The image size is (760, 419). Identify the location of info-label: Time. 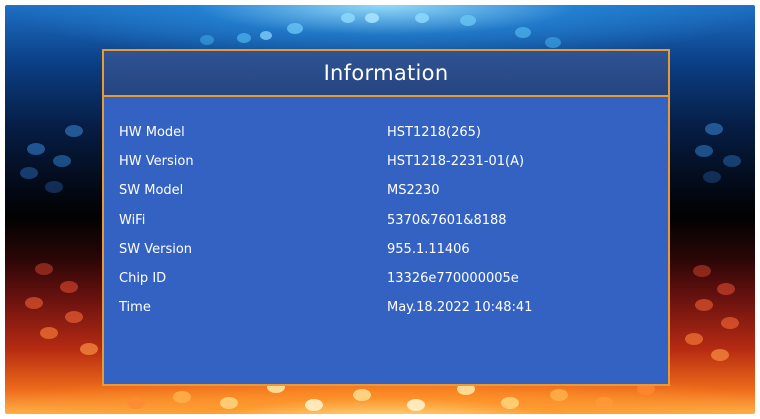
(135, 308).